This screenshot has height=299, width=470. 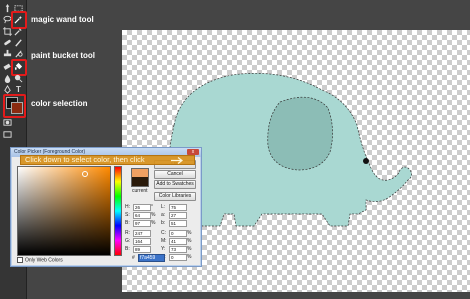 I want to click on instruction-callout: Click down to select color, then click, so click(x=107, y=160).